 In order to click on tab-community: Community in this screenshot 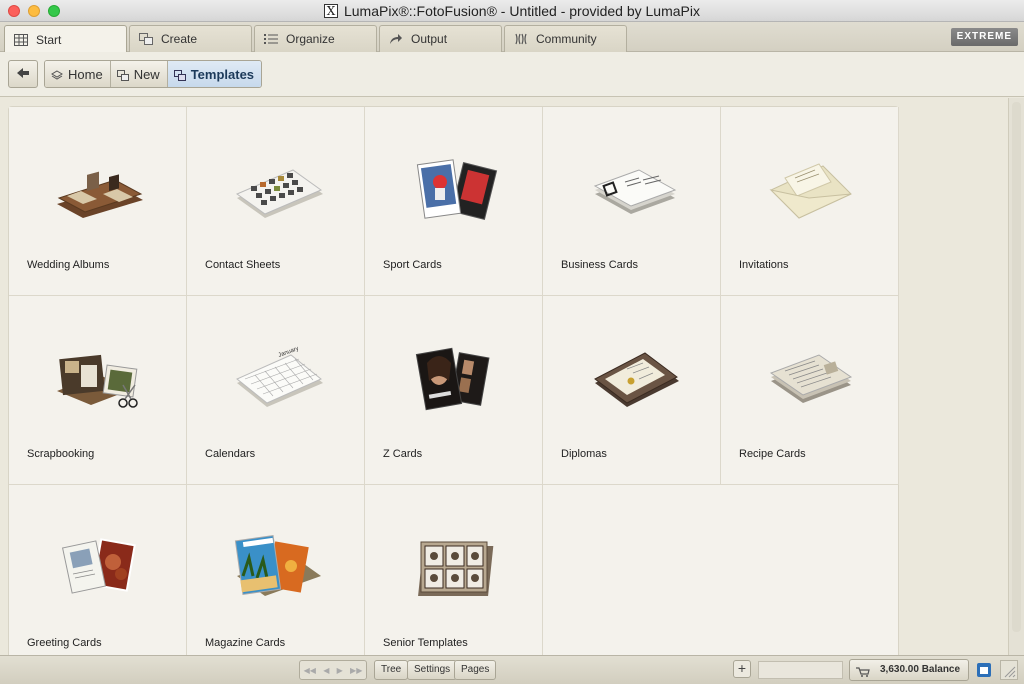, I will do `click(565, 38)`.